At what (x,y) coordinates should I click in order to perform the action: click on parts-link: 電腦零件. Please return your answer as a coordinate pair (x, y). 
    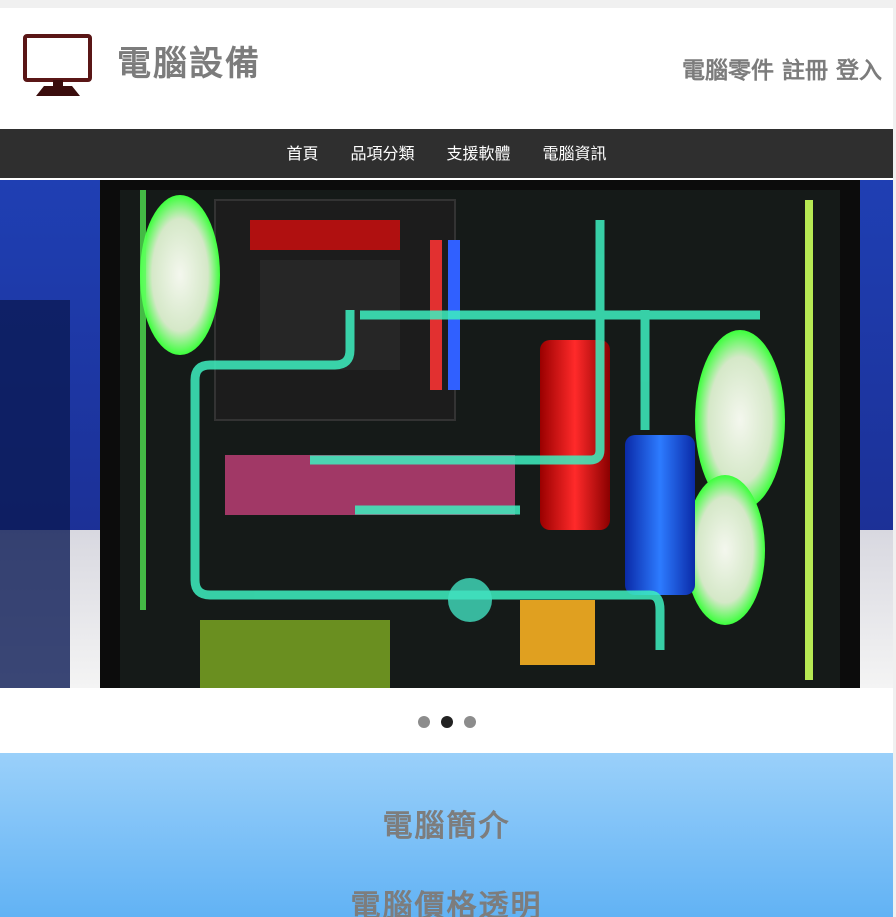
    Looking at the image, I should click on (728, 71).